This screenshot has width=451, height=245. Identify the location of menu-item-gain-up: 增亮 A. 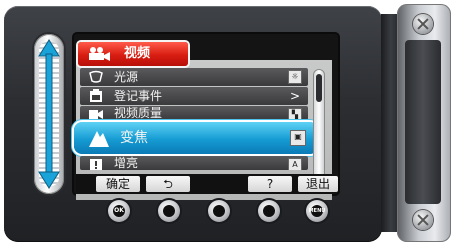
(194, 163).